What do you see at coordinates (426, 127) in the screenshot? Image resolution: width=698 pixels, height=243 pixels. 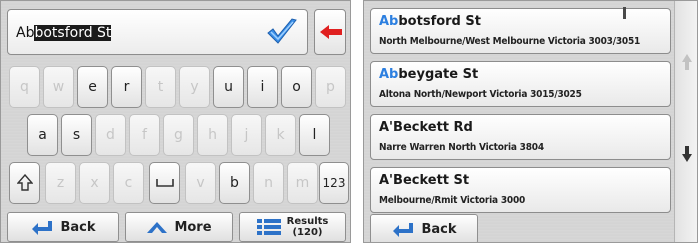 I see `result-title-rest: A'Beckett Rd` at bounding box center [426, 127].